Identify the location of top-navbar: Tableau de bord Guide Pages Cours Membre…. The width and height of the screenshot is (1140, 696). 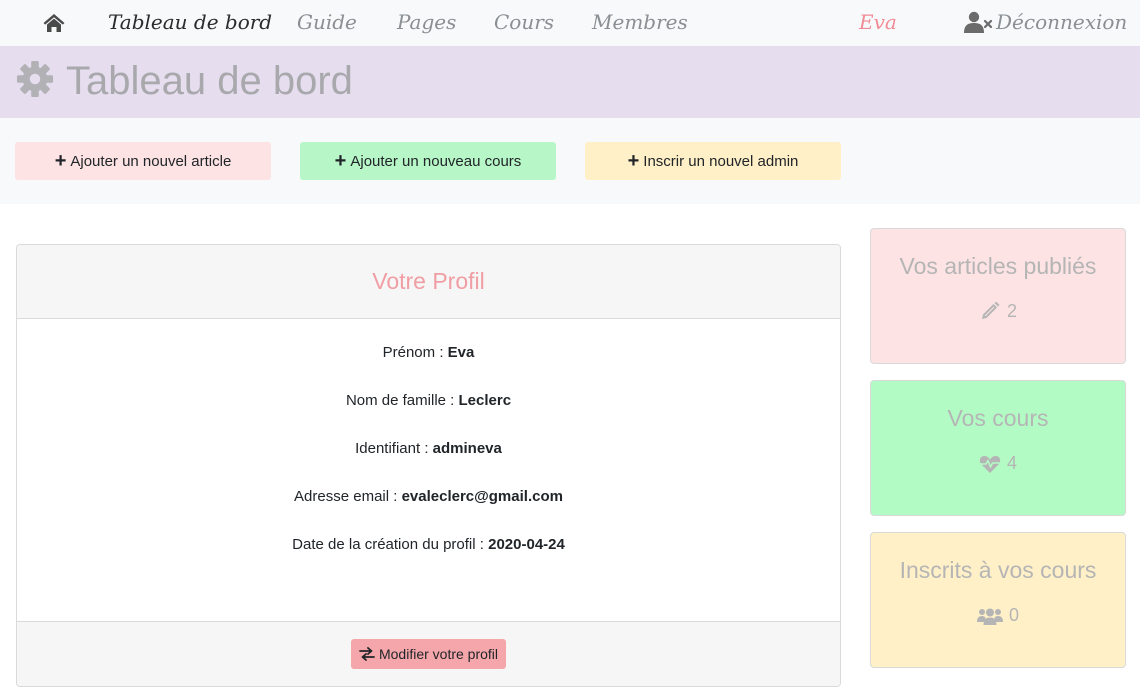
(570, 23).